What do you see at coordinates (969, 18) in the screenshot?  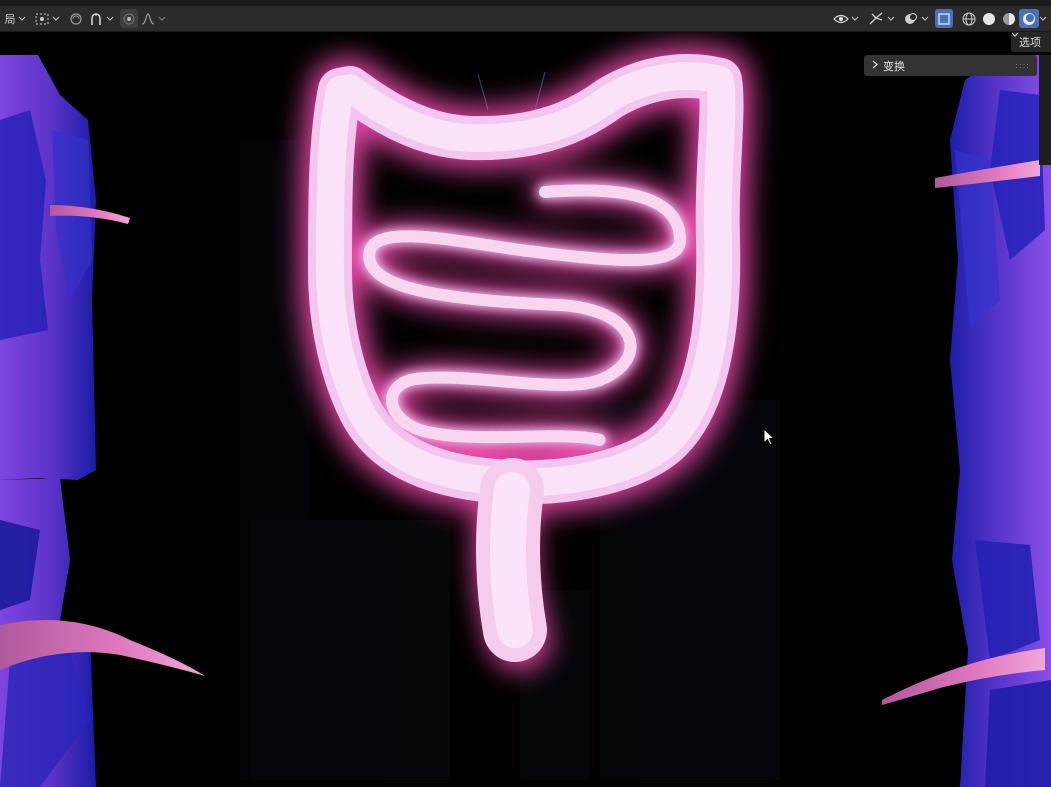 I see `wireframe-shading-icon` at bounding box center [969, 18].